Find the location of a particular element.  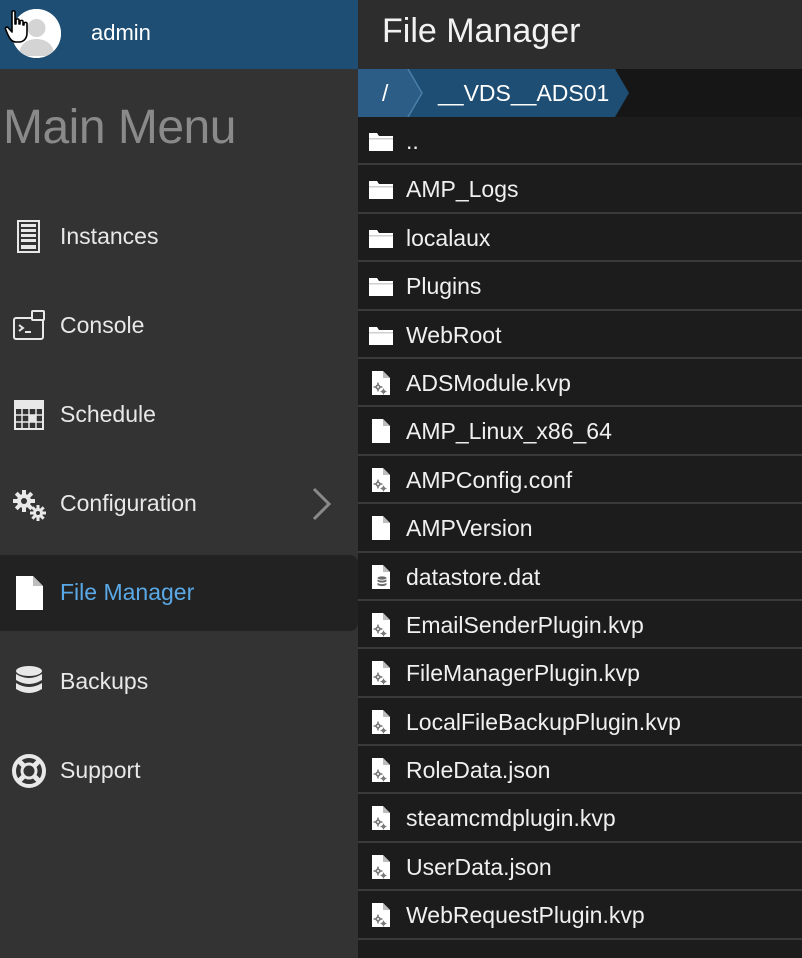

breadcrumb-root: / is located at coordinates (385, 93).